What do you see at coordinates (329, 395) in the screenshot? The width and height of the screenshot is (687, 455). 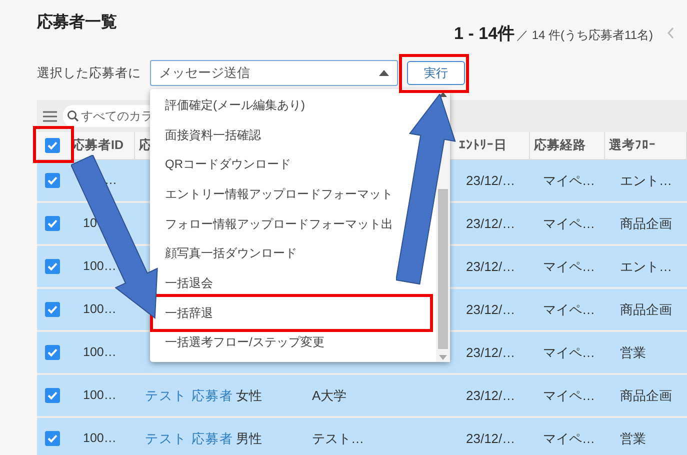 I see `table-cell-text: A大学` at bounding box center [329, 395].